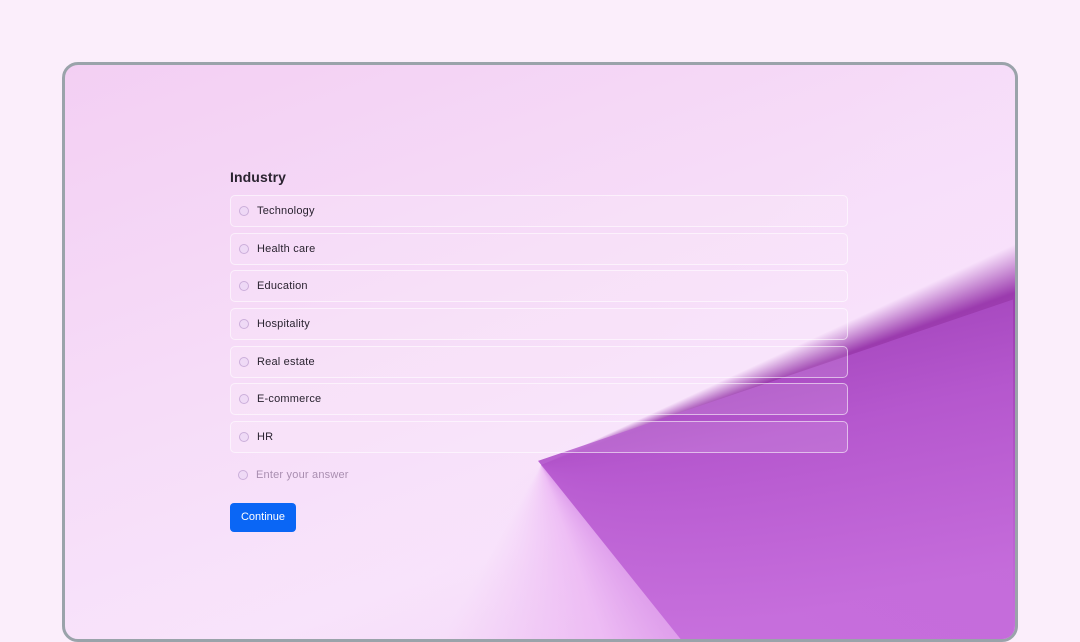 This screenshot has width=1080, height=642. I want to click on option-label: E-commerce, so click(289, 399).